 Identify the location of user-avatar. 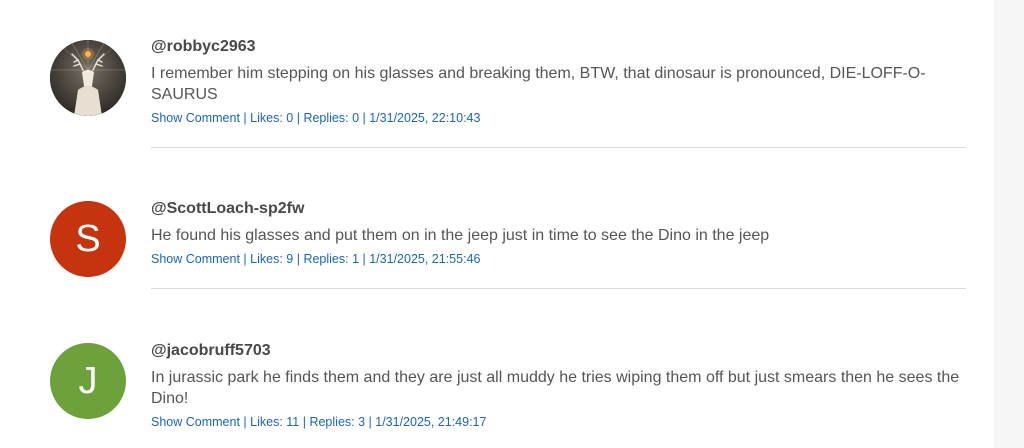
(88, 78).